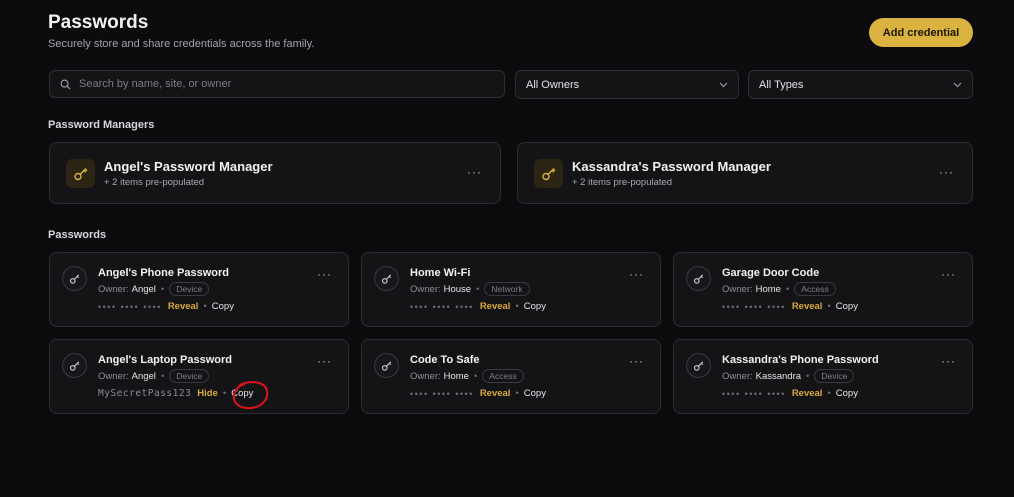 The width and height of the screenshot is (1014, 497). Describe the element at coordinates (800, 360) in the screenshot. I see `credential-name: Kassandra's Phone Password` at that location.